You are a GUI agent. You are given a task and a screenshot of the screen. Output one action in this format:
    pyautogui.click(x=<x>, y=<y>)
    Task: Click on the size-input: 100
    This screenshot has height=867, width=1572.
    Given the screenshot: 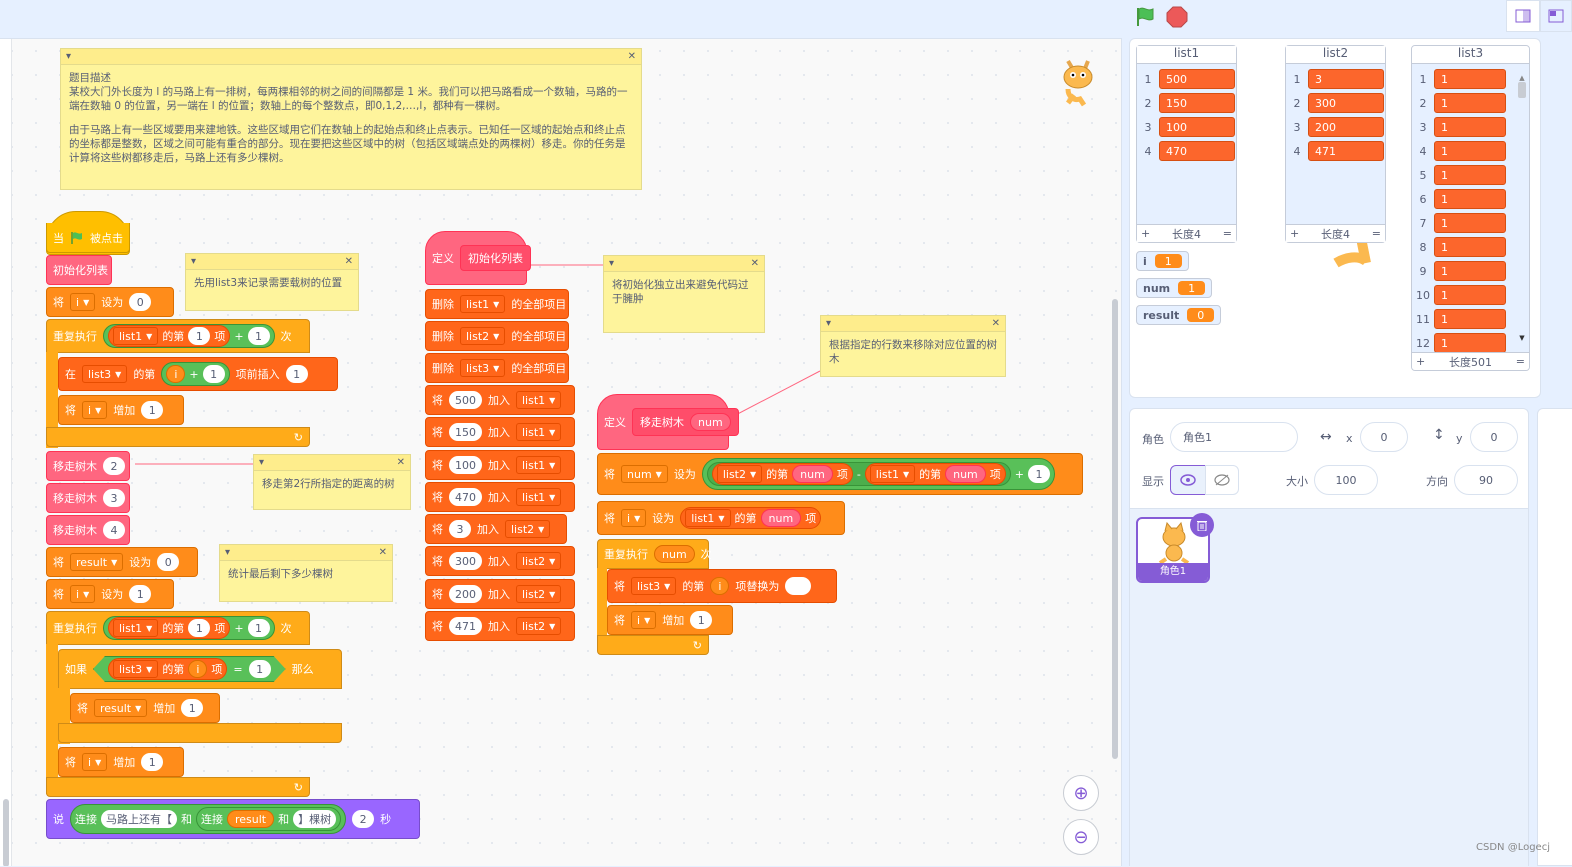 What is the action you would take?
    pyautogui.click(x=1346, y=480)
    